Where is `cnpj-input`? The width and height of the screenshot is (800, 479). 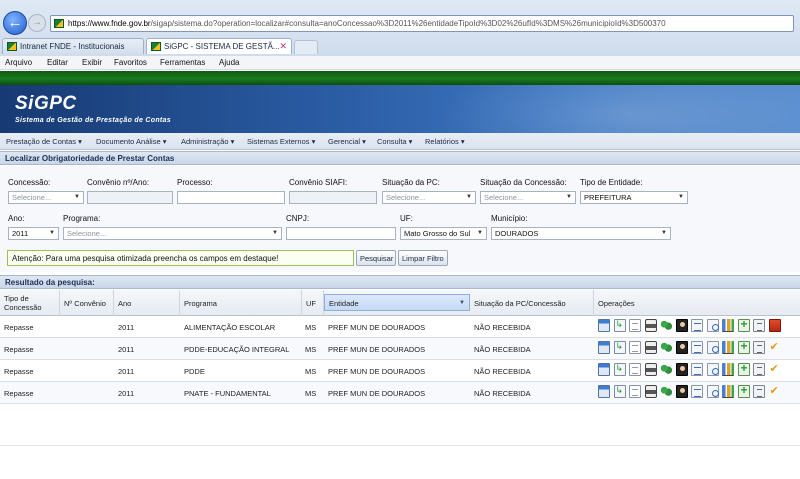
cnpj-input is located at coordinates (341, 233).